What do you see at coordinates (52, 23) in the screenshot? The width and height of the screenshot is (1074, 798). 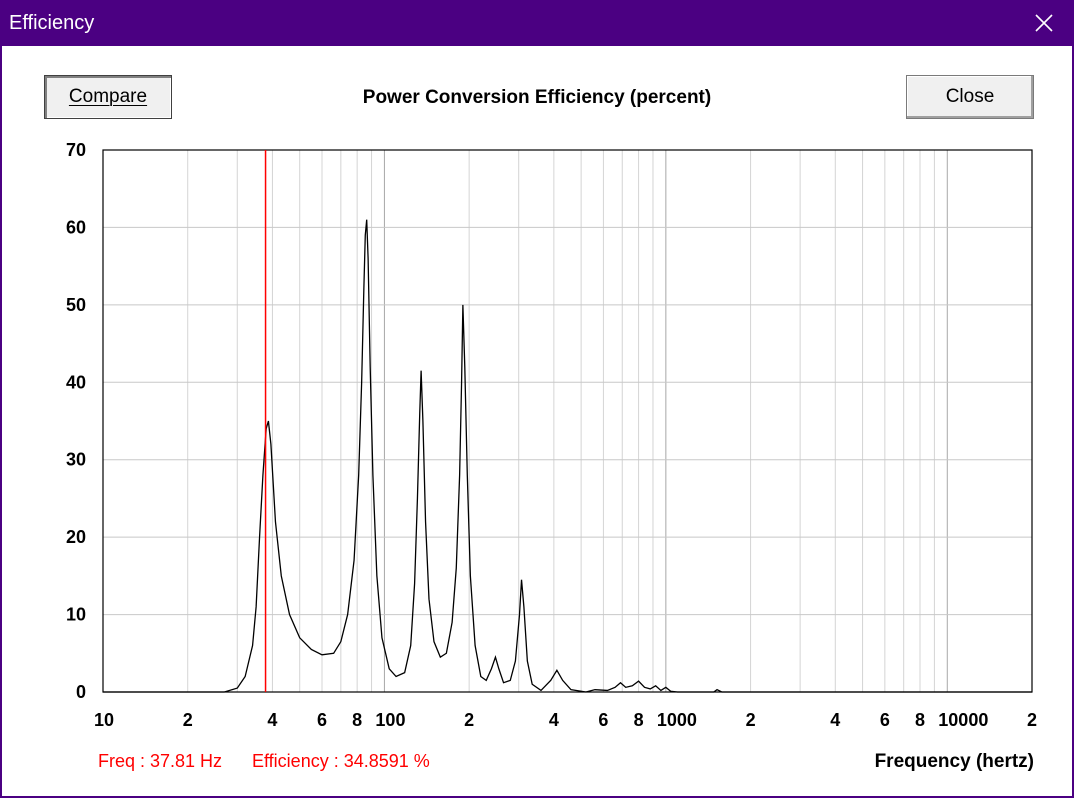 I see `window-title: Efficiency` at bounding box center [52, 23].